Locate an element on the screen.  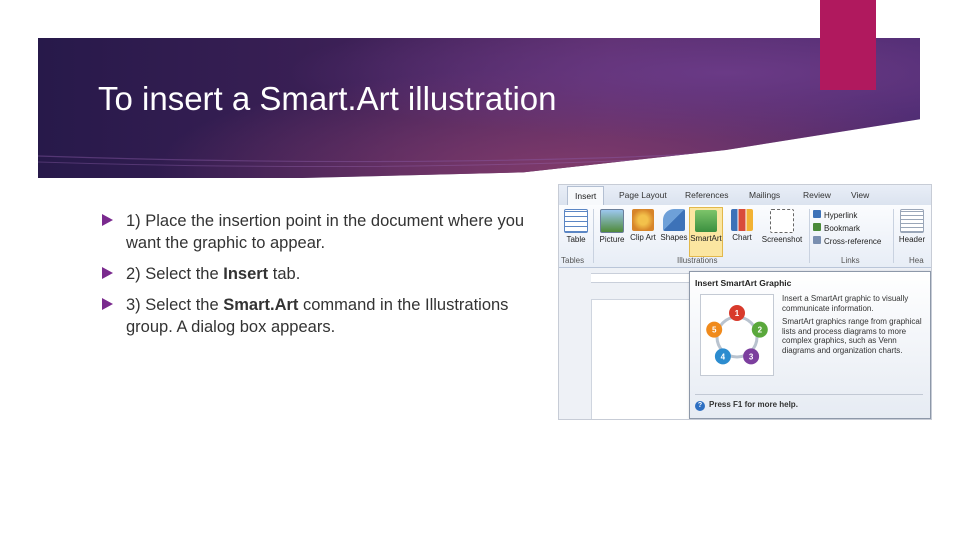
cycle-diagram: 1 2 3 4 5 is located at coordinates (737, 335).